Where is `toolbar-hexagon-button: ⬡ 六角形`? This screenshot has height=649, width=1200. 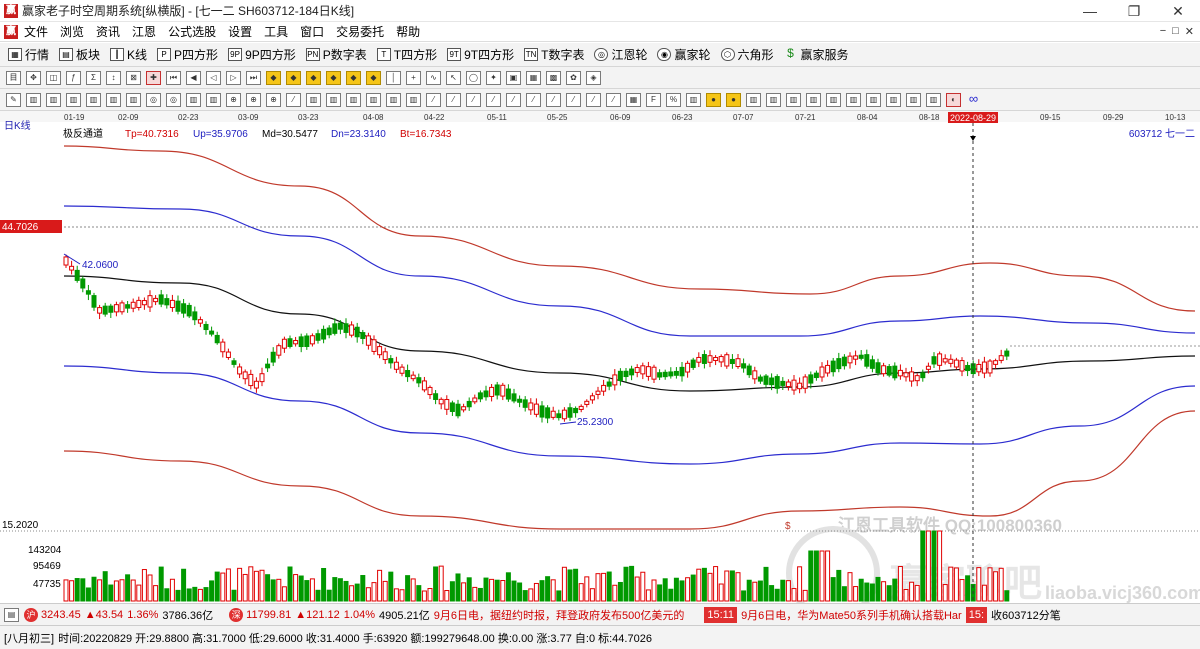 toolbar-hexagon-button: ⬡ 六角形 is located at coordinates (747, 54).